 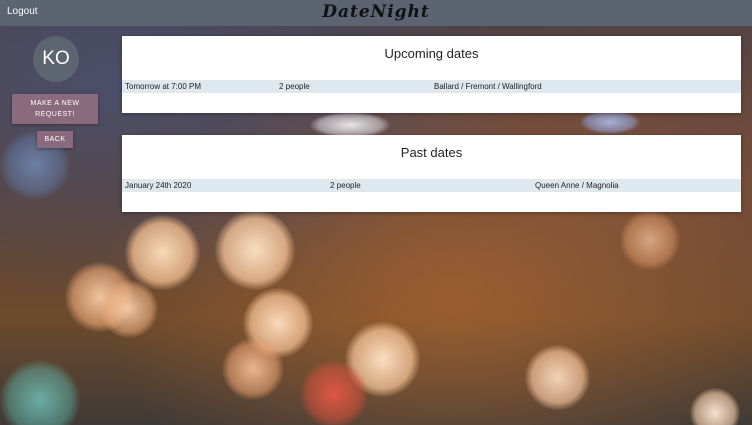 I want to click on make-new-request-label-line2: REQUEST!, so click(x=55, y=114).